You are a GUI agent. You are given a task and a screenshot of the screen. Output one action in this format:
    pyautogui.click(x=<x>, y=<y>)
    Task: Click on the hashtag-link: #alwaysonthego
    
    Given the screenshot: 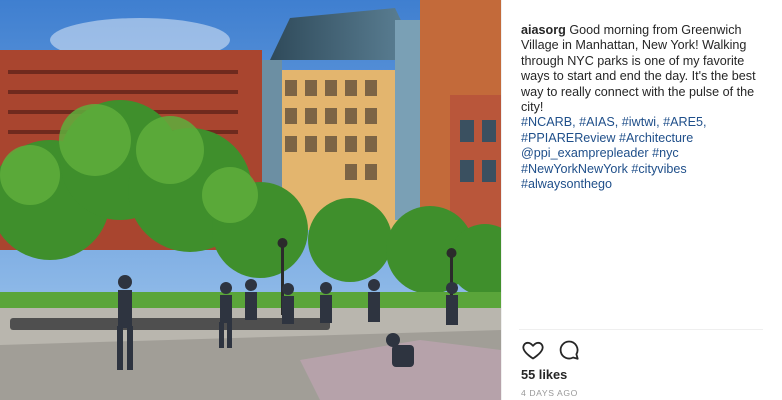 What is the action you would take?
    pyautogui.click(x=566, y=184)
    